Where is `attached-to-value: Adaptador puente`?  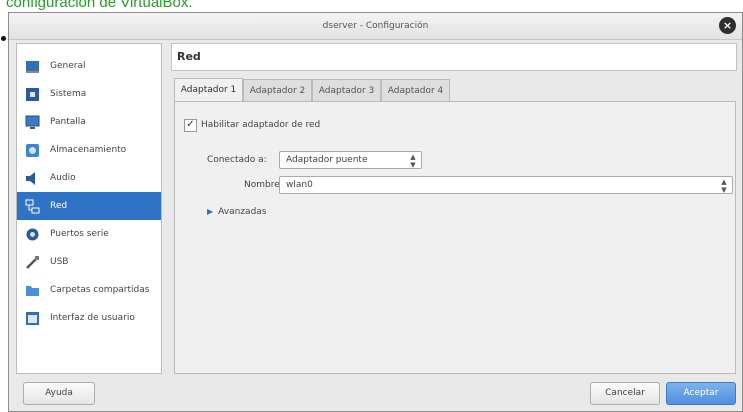
attached-to-value: Adaptador puente is located at coordinates (327, 160).